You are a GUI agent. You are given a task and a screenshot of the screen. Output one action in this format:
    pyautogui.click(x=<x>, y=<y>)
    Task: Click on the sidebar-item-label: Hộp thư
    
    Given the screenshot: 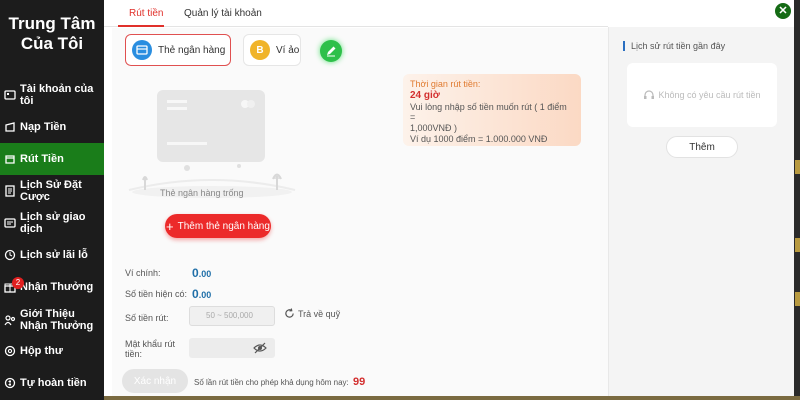 What is the action you would take?
    pyautogui.click(x=41, y=351)
    